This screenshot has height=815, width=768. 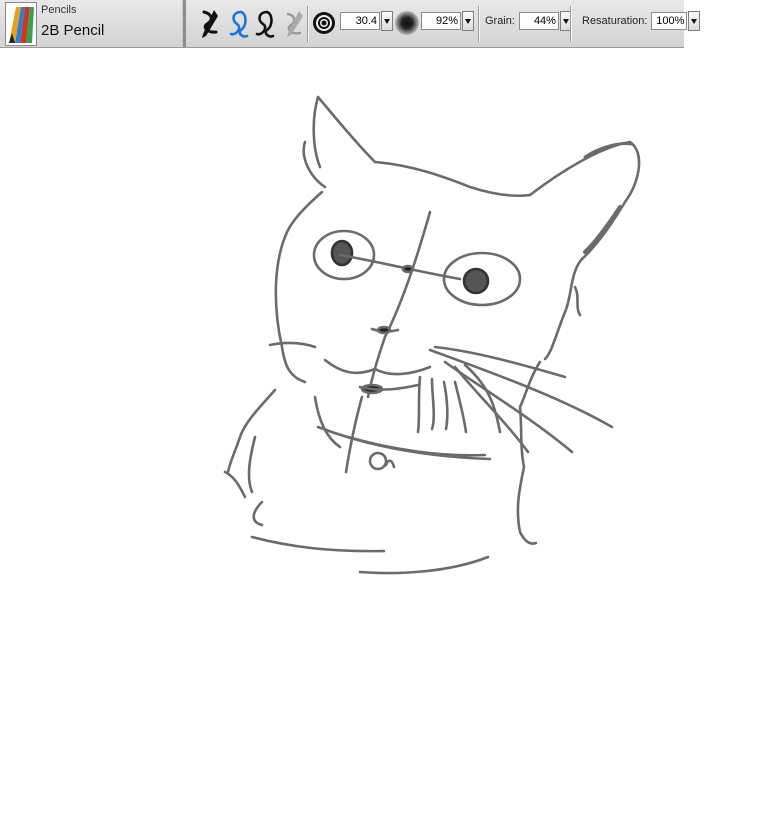 I want to click on brush-category: Pencils, so click(x=59, y=10).